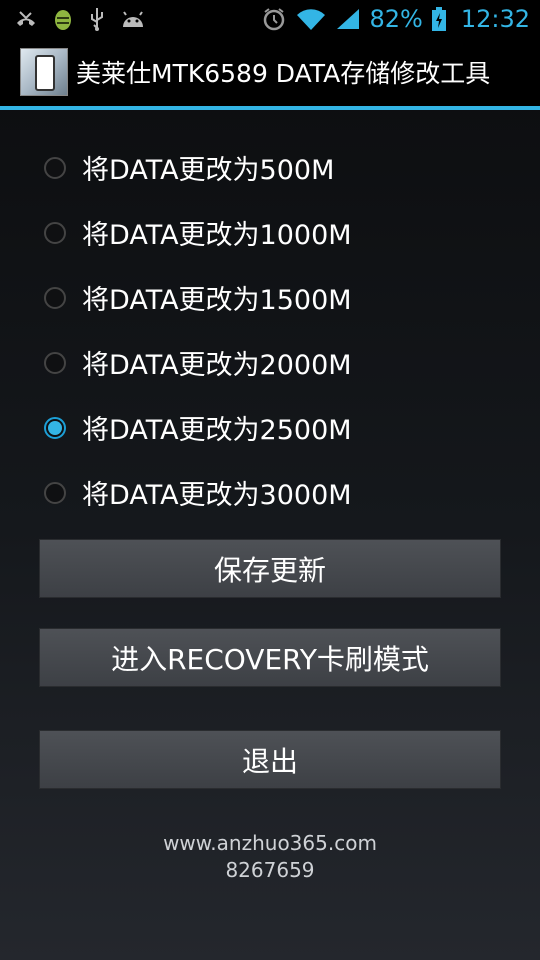 The width and height of the screenshot is (540, 960). Describe the element at coordinates (274, 19) in the screenshot. I see `alarm-icon` at that location.